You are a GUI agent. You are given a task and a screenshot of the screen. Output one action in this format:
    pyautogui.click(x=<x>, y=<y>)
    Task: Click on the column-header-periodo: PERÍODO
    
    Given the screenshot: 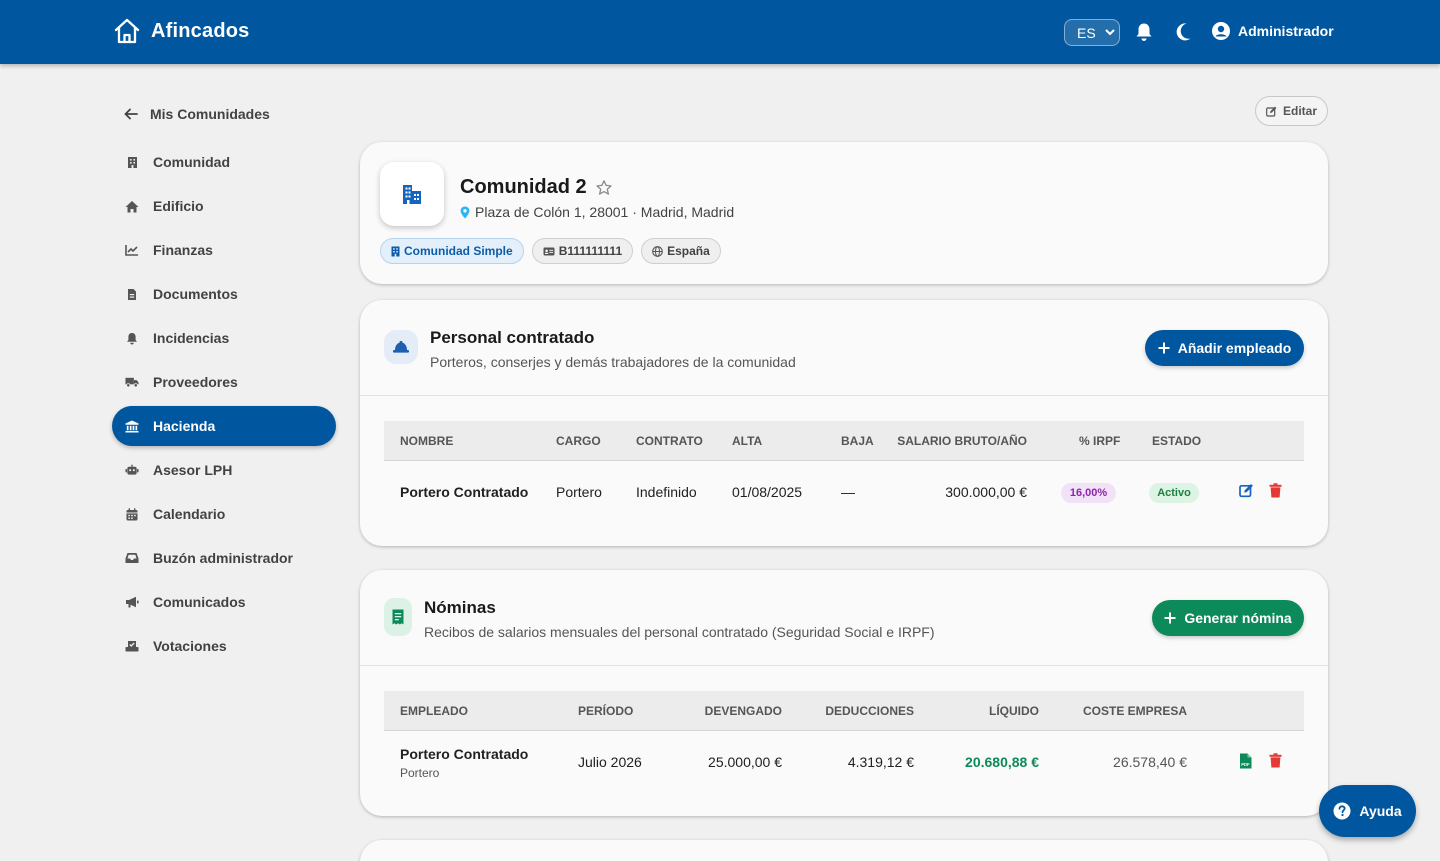 What is the action you would take?
    pyautogui.click(x=606, y=711)
    